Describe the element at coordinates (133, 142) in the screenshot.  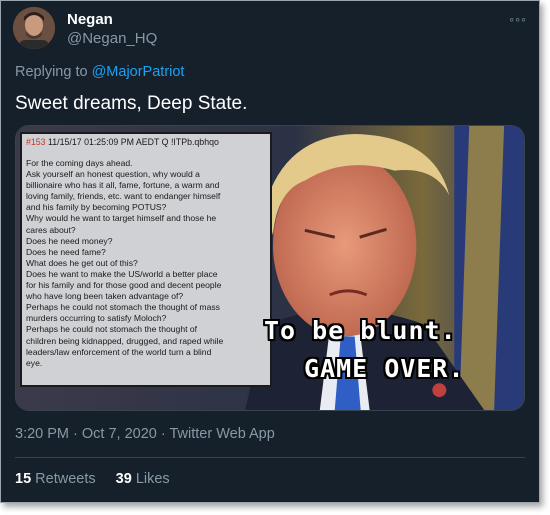
I see `post-info: 11/15/17 01:25:09 PM AEDT Q !ITPb.qbhqo` at that location.